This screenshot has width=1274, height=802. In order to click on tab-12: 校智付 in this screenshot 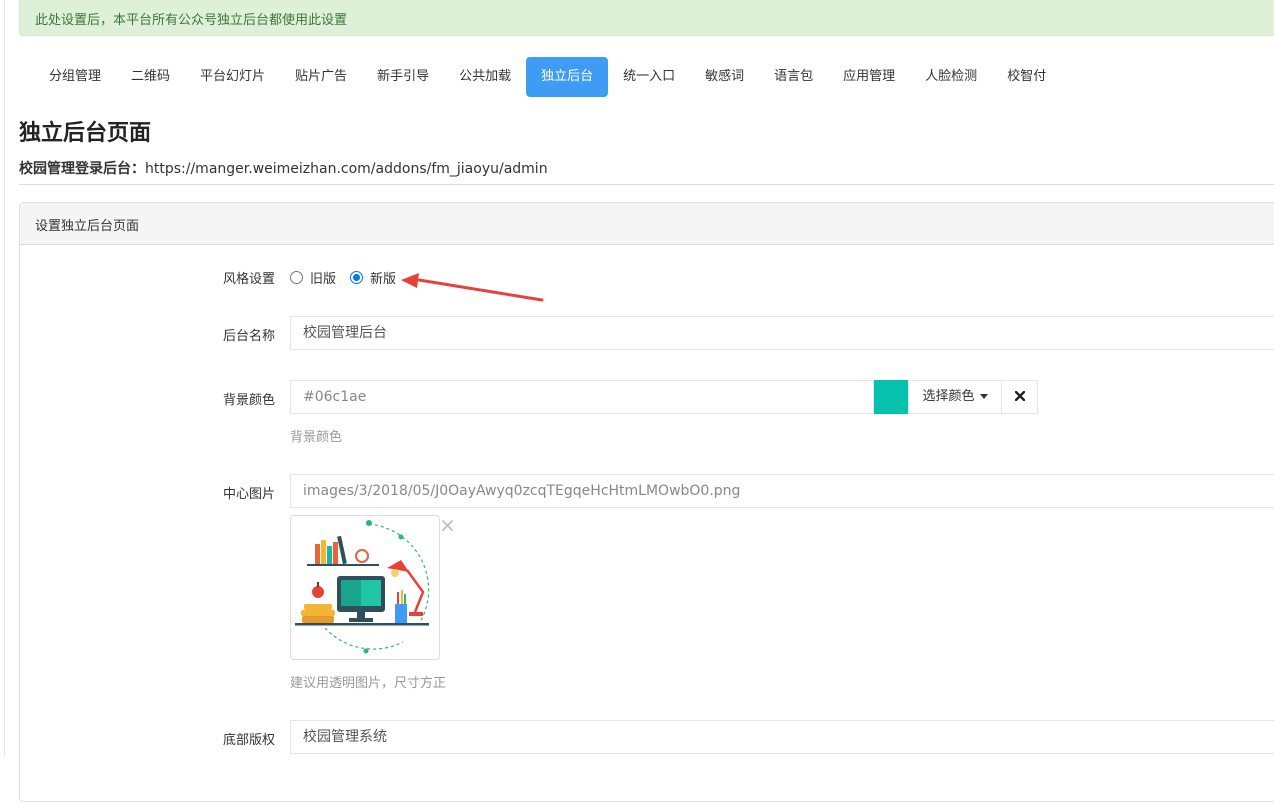, I will do `click(1026, 77)`.